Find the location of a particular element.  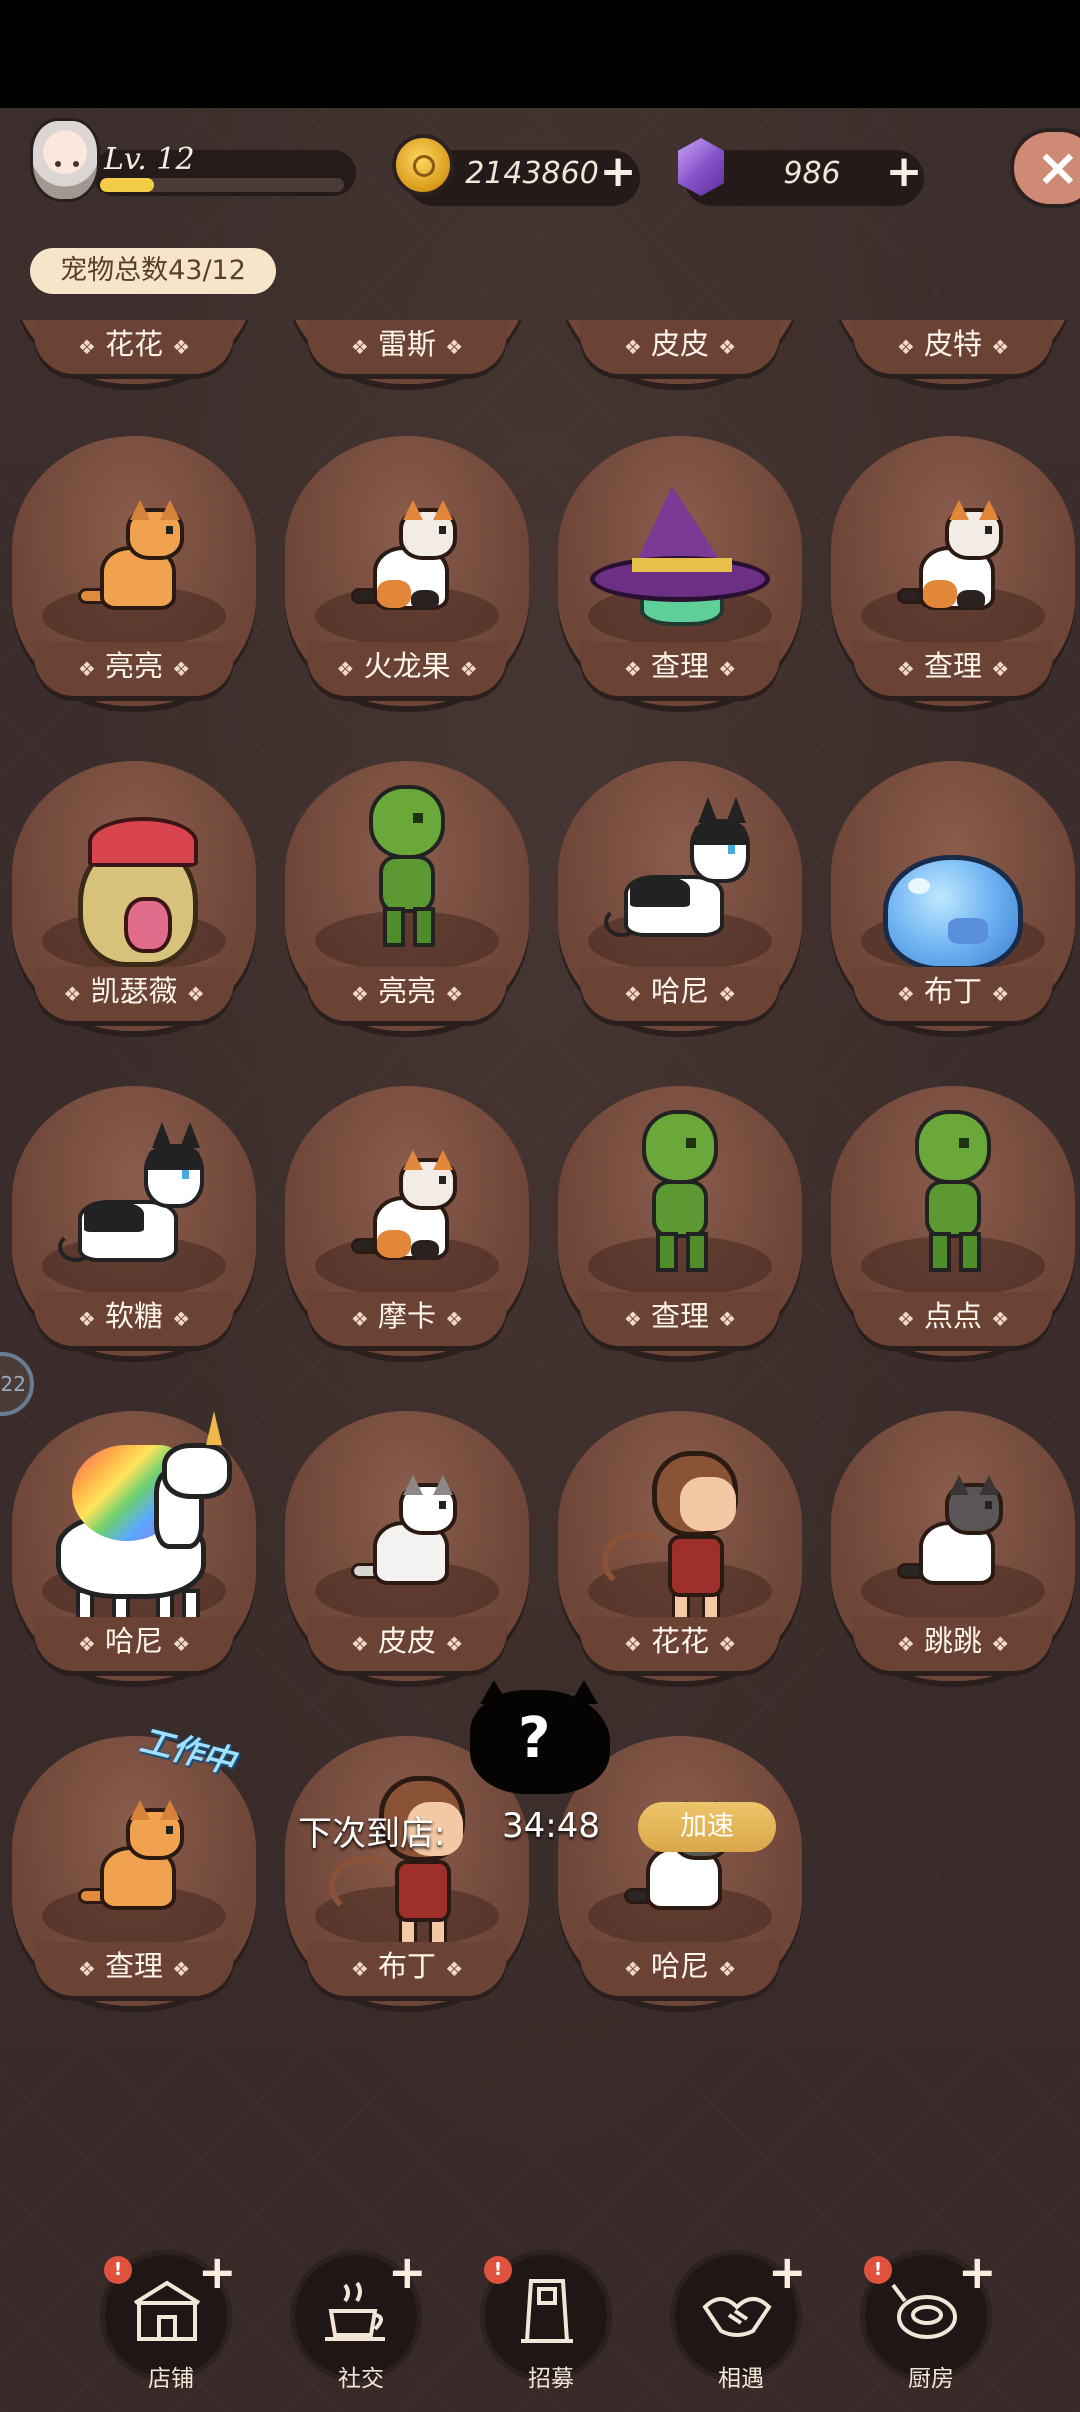

nav-plus-icon: + is located at coordinates (407, 2272).